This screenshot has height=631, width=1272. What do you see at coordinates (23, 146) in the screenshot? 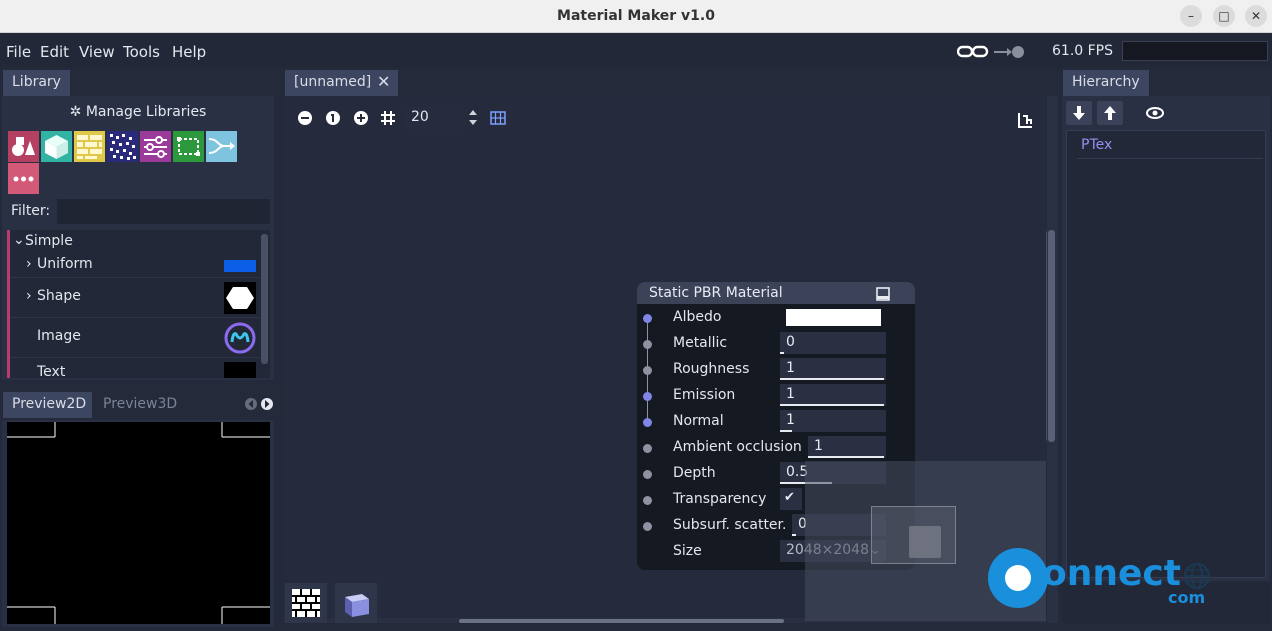
I see `shapes-icon` at bounding box center [23, 146].